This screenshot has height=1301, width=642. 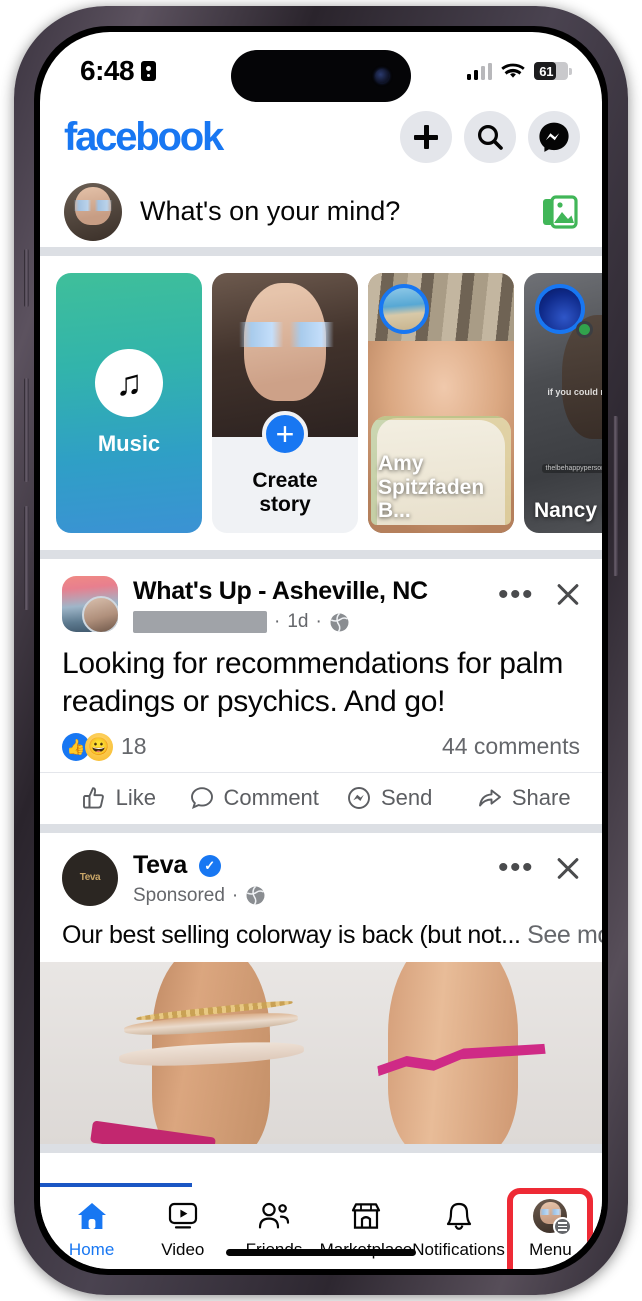 What do you see at coordinates (331, 211) in the screenshot?
I see `composer-placeholder: What's on your mind?` at bounding box center [331, 211].